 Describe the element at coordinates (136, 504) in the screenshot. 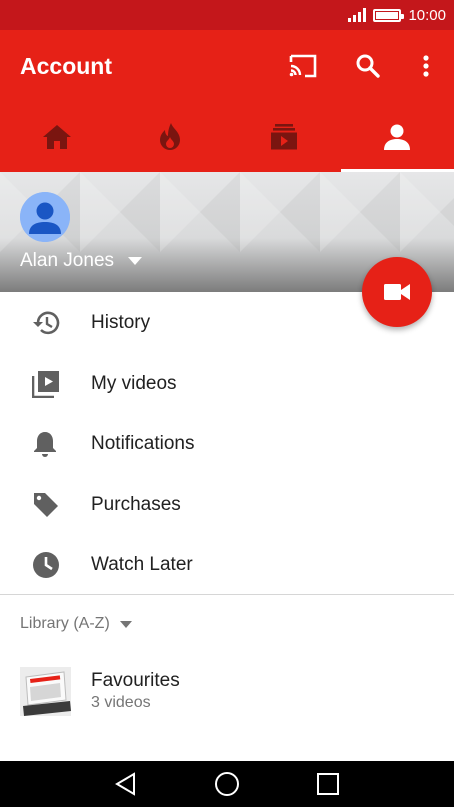

I see `menu-item-label: Purchases` at that location.